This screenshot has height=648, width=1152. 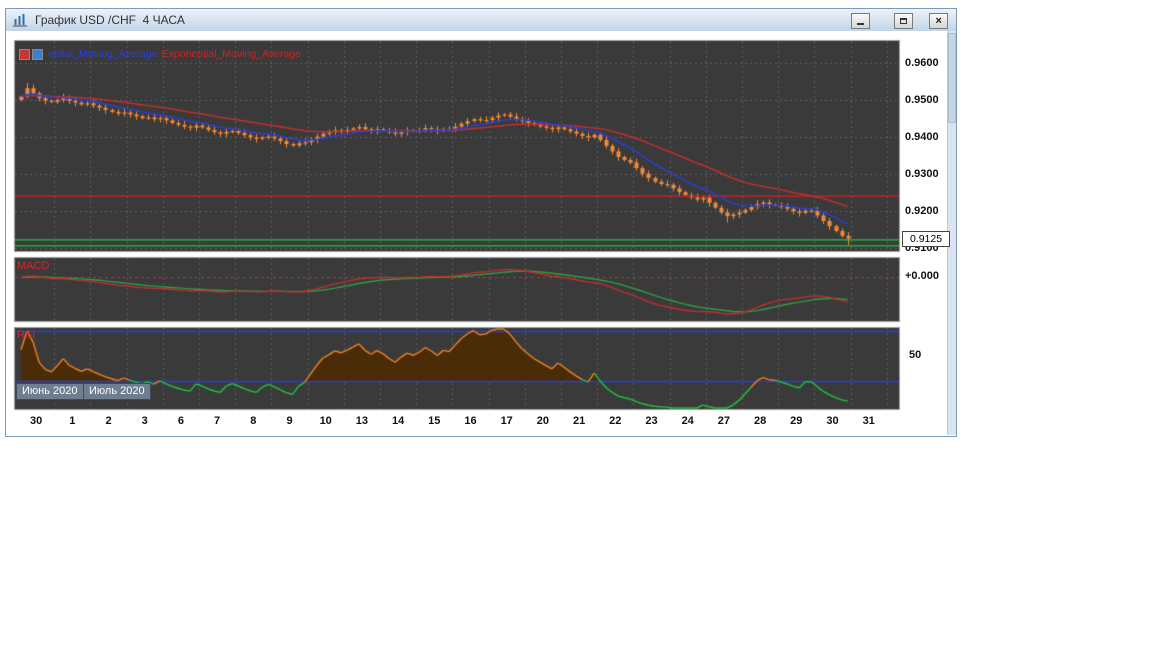 I want to click on time-axis-label: 29, so click(x=796, y=421).